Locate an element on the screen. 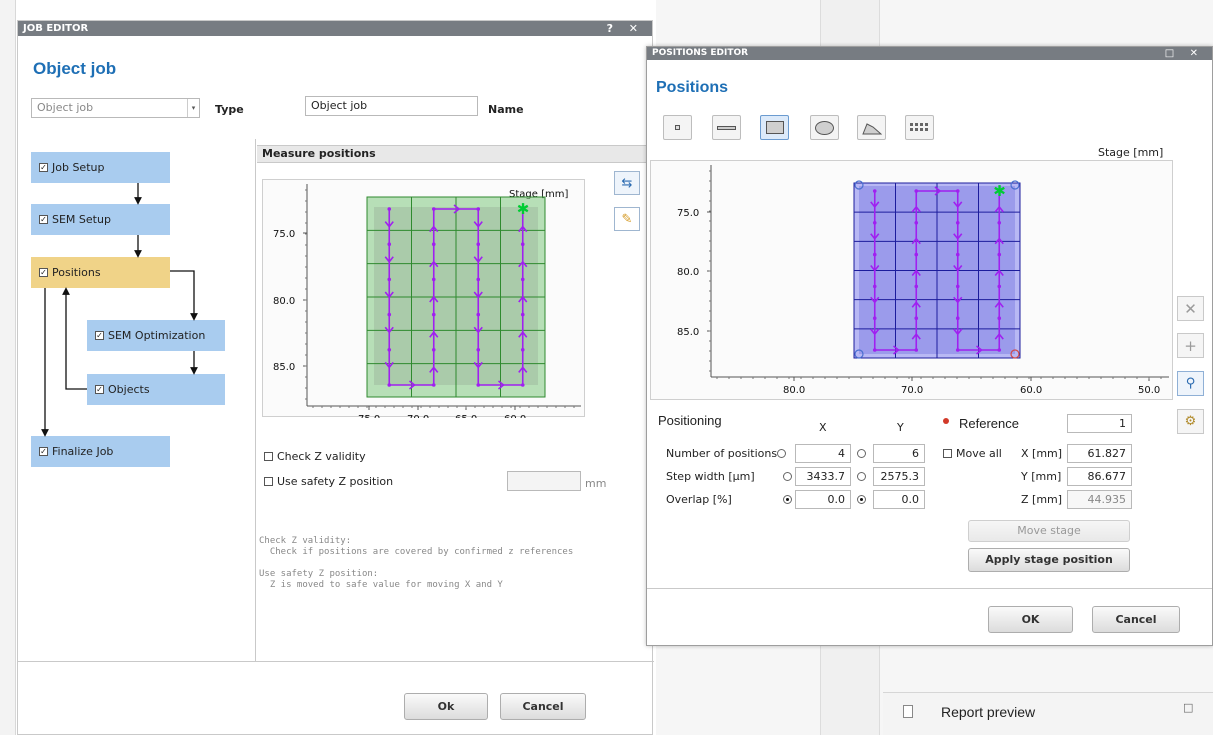 The width and height of the screenshot is (1213, 735). move-stage-button: Move stage is located at coordinates (1049, 531).